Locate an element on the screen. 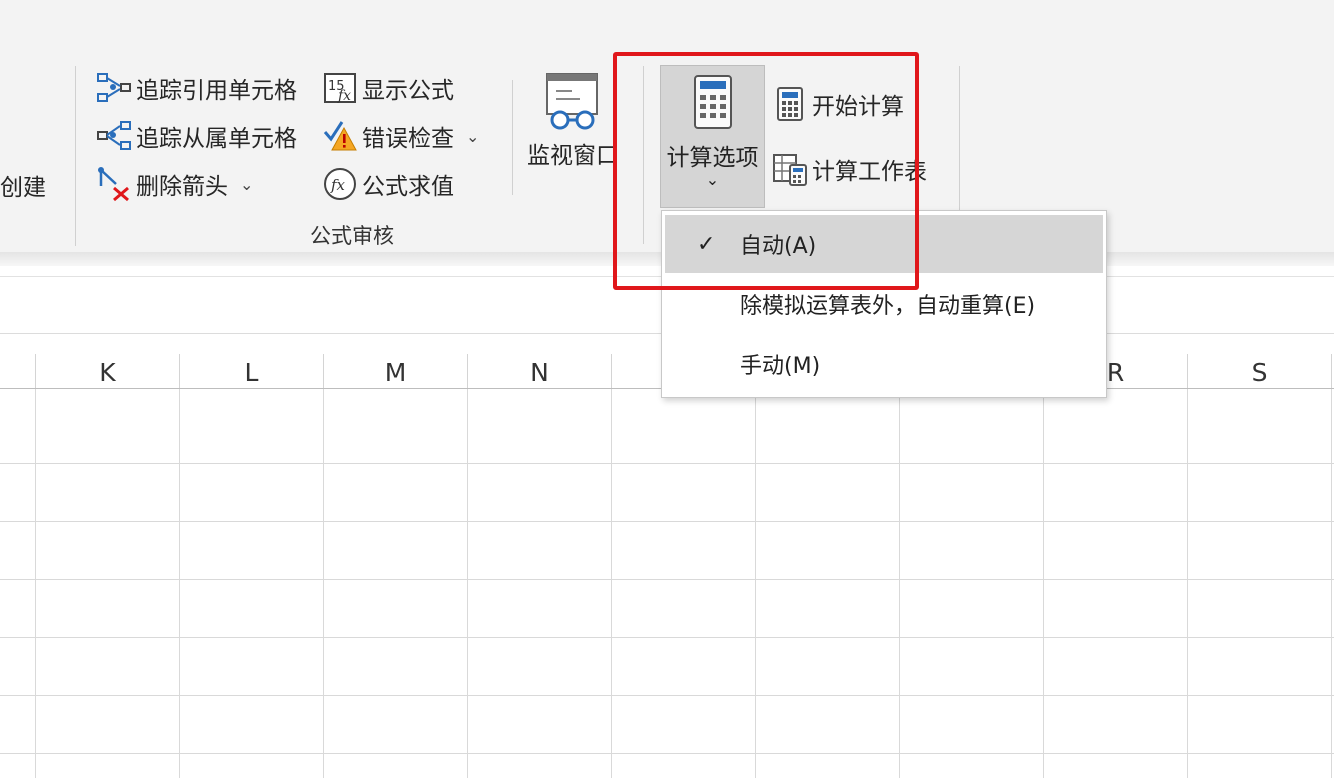 The height and width of the screenshot is (778, 1334). trace-precedents-button: 追踪引用单元格 is located at coordinates (196, 88).